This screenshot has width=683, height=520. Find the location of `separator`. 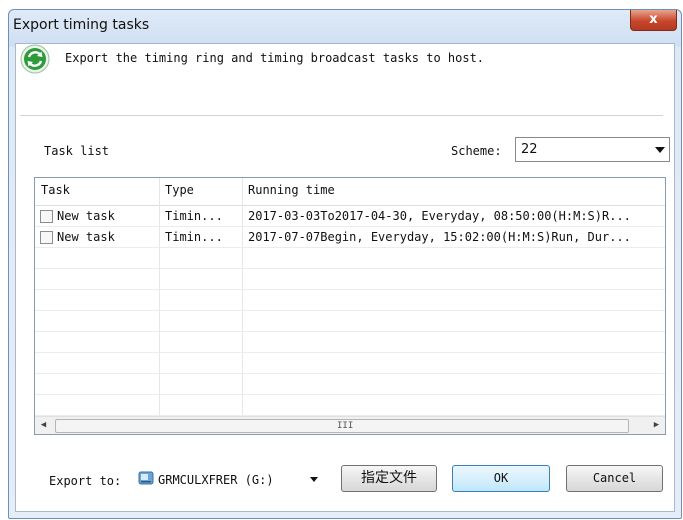

separator is located at coordinates (341, 115).